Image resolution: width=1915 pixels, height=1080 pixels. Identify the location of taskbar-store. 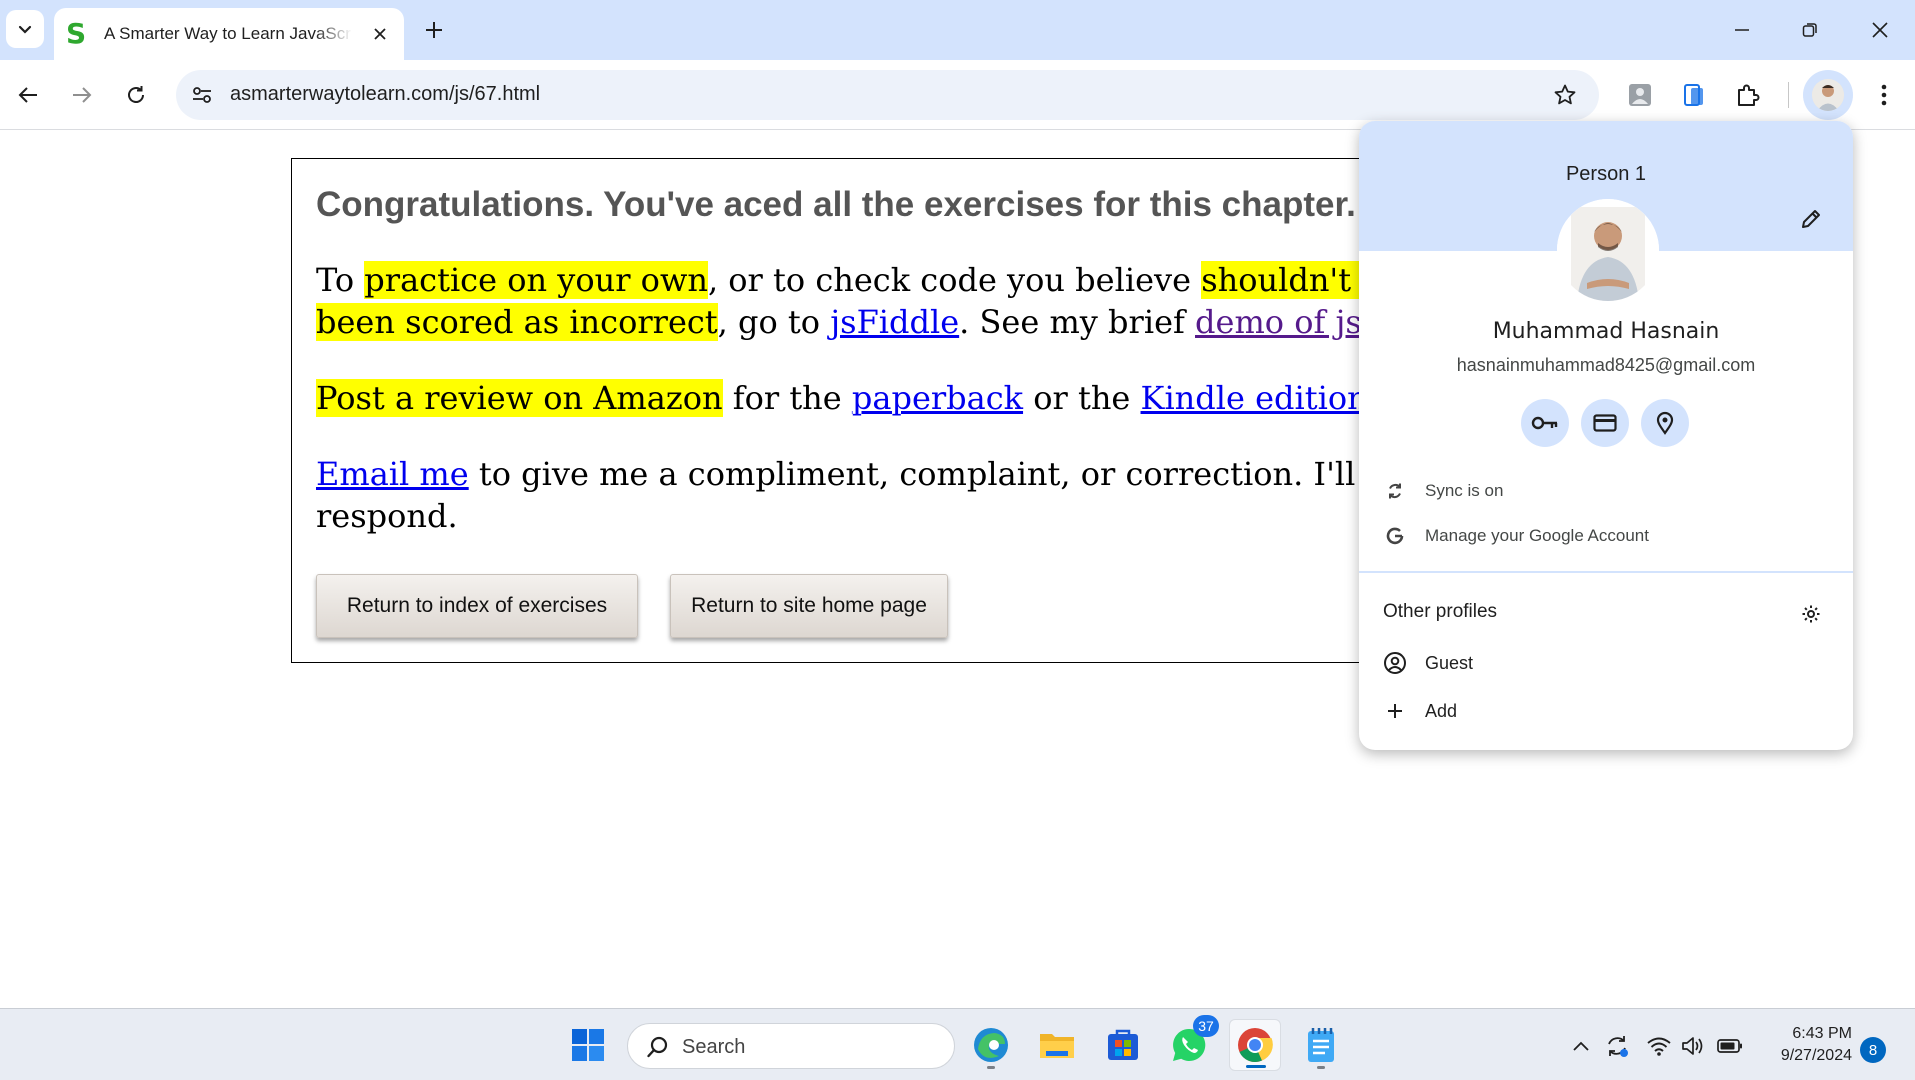
(1123, 1045).